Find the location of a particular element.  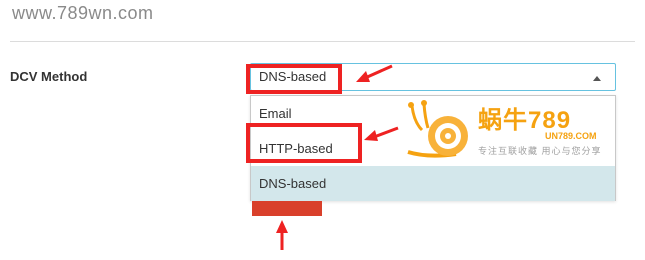

watermark-slogan: 专注互联收藏 用心与您分享 is located at coordinates (540, 151).